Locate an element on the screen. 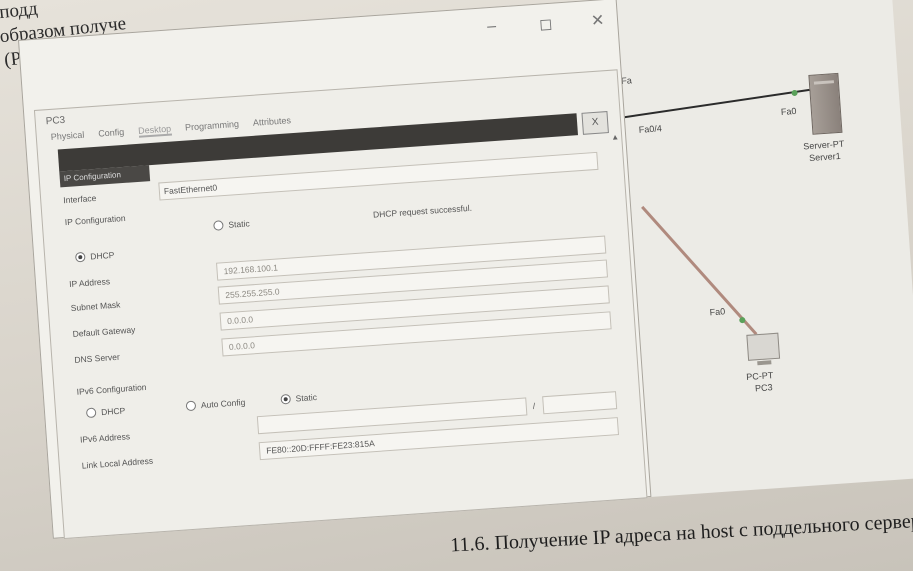 This screenshot has width=913, height=571. tab-config: Config is located at coordinates (111, 134).